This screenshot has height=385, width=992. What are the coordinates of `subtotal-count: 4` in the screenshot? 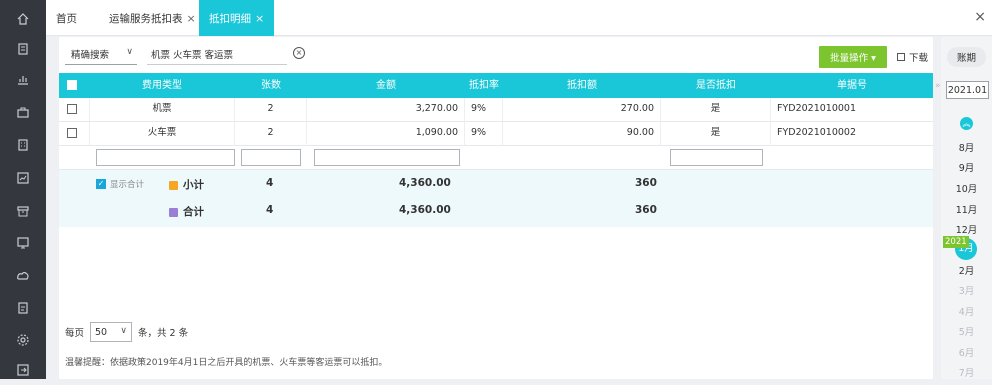 It's located at (270, 183).